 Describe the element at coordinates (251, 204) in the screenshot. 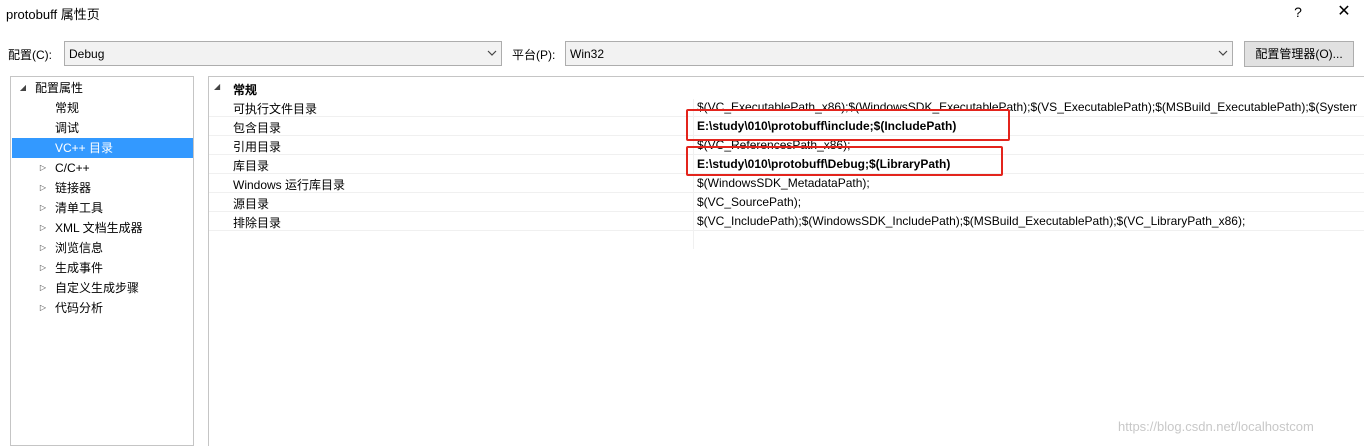

I see `property-name: 源目录` at that location.